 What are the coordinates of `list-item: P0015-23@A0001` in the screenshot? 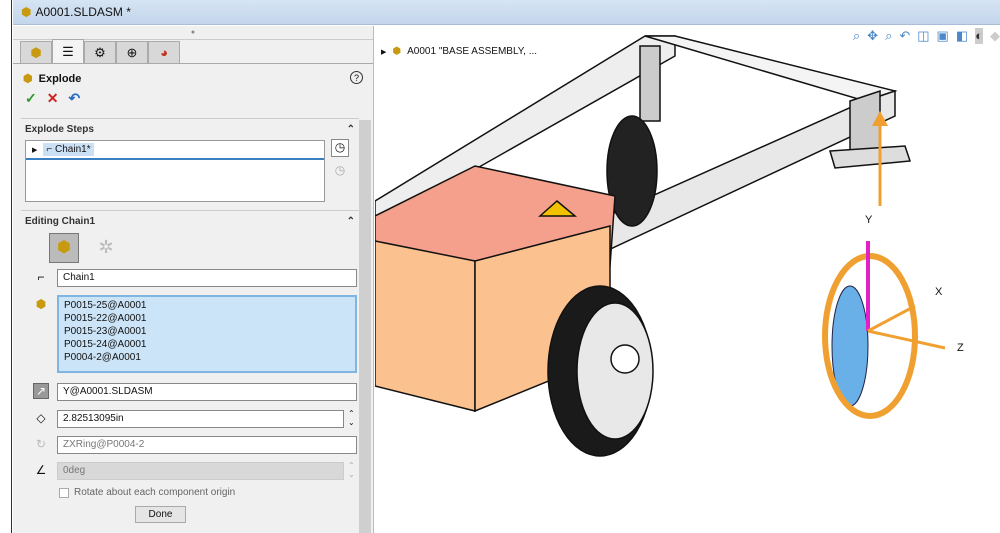 It's located at (207, 331).